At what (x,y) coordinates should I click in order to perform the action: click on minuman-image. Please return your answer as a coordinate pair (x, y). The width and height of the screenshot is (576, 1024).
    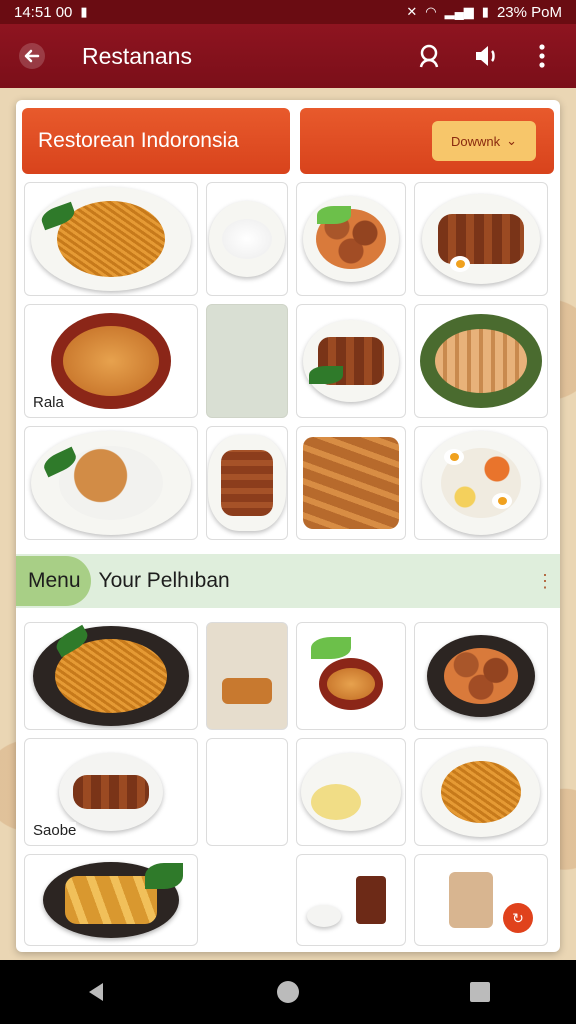
    Looking at the image, I should click on (371, 900).